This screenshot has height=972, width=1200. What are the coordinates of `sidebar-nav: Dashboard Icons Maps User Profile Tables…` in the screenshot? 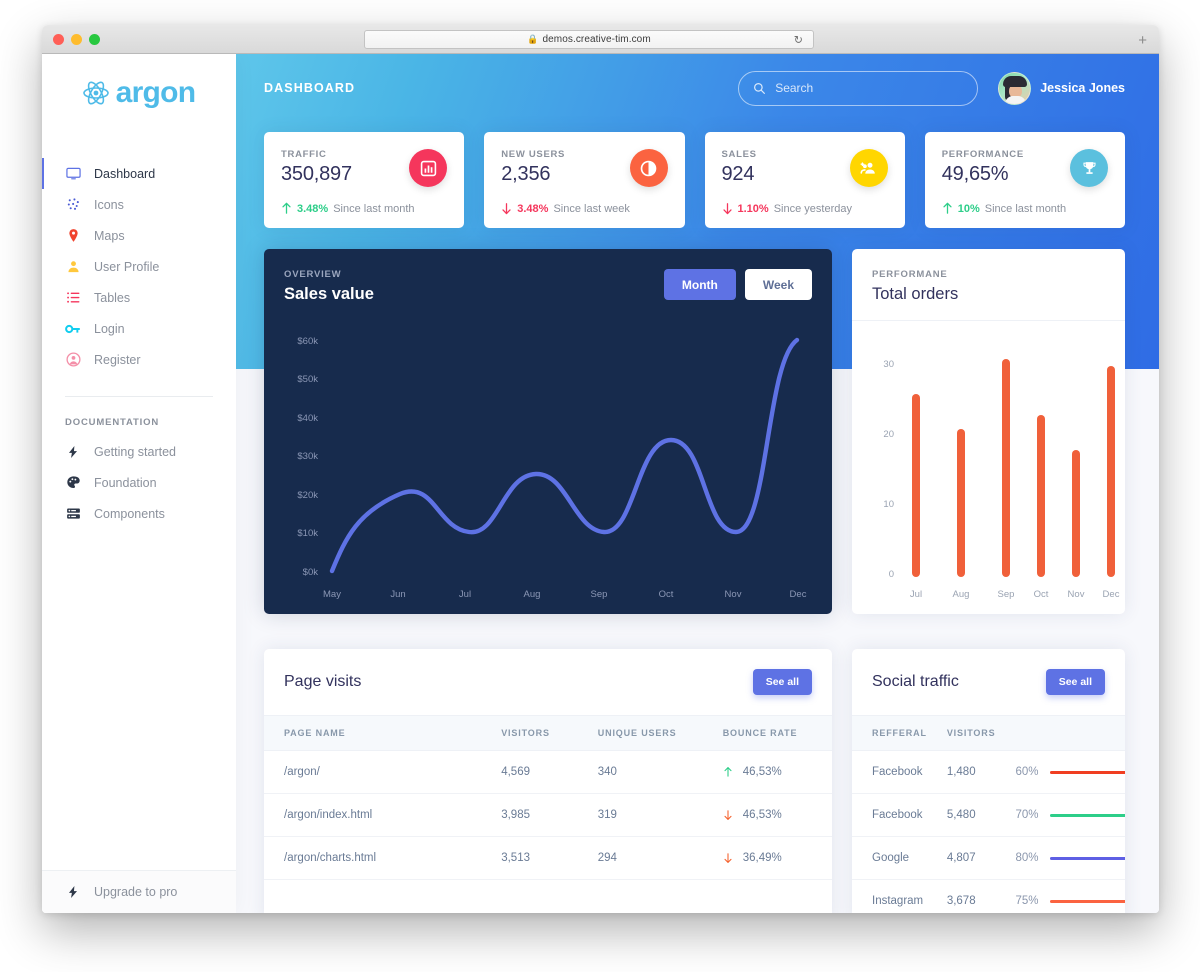 It's located at (139, 343).